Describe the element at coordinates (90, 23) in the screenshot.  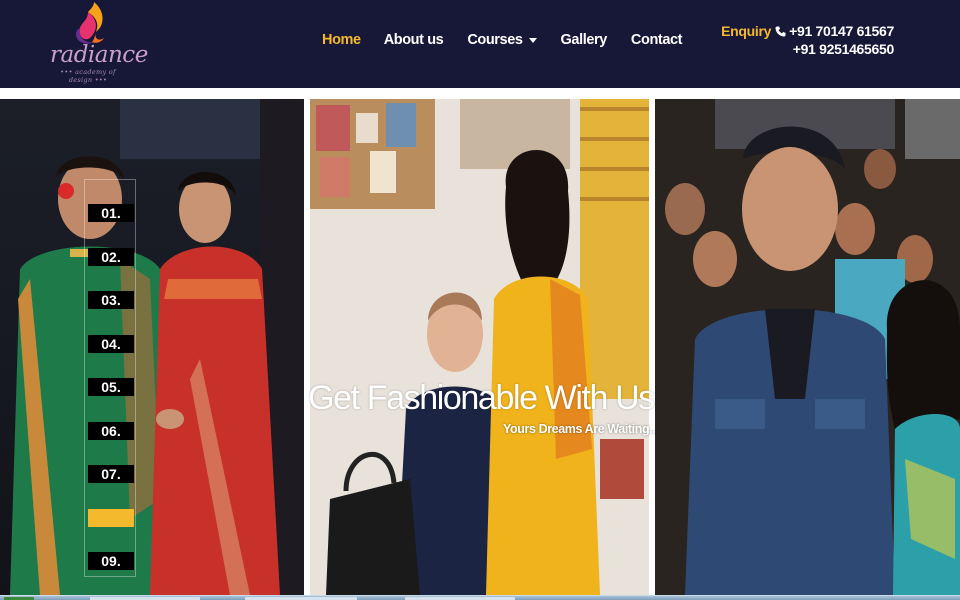
I see `flame-logo-icon` at that location.